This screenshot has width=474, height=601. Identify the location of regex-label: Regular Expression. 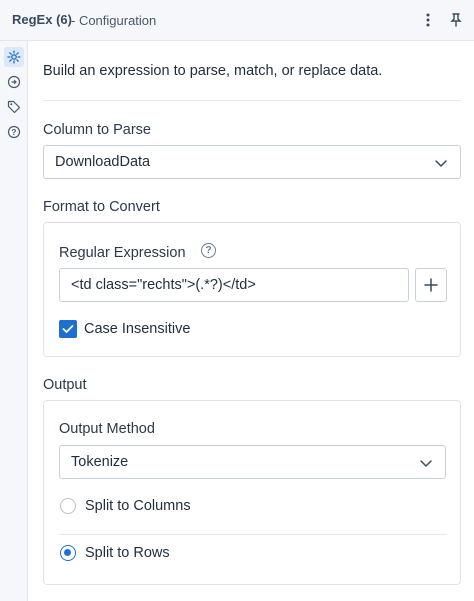
(122, 253).